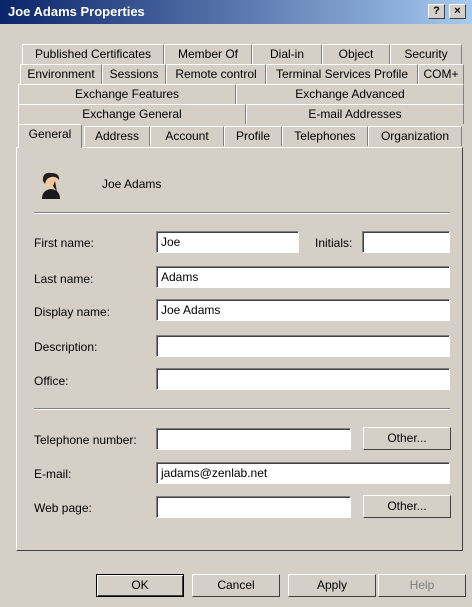 The width and height of the screenshot is (472, 607). What do you see at coordinates (253, 136) in the screenshot?
I see `tab-profile: Profile` at bounding box center [253, 136].